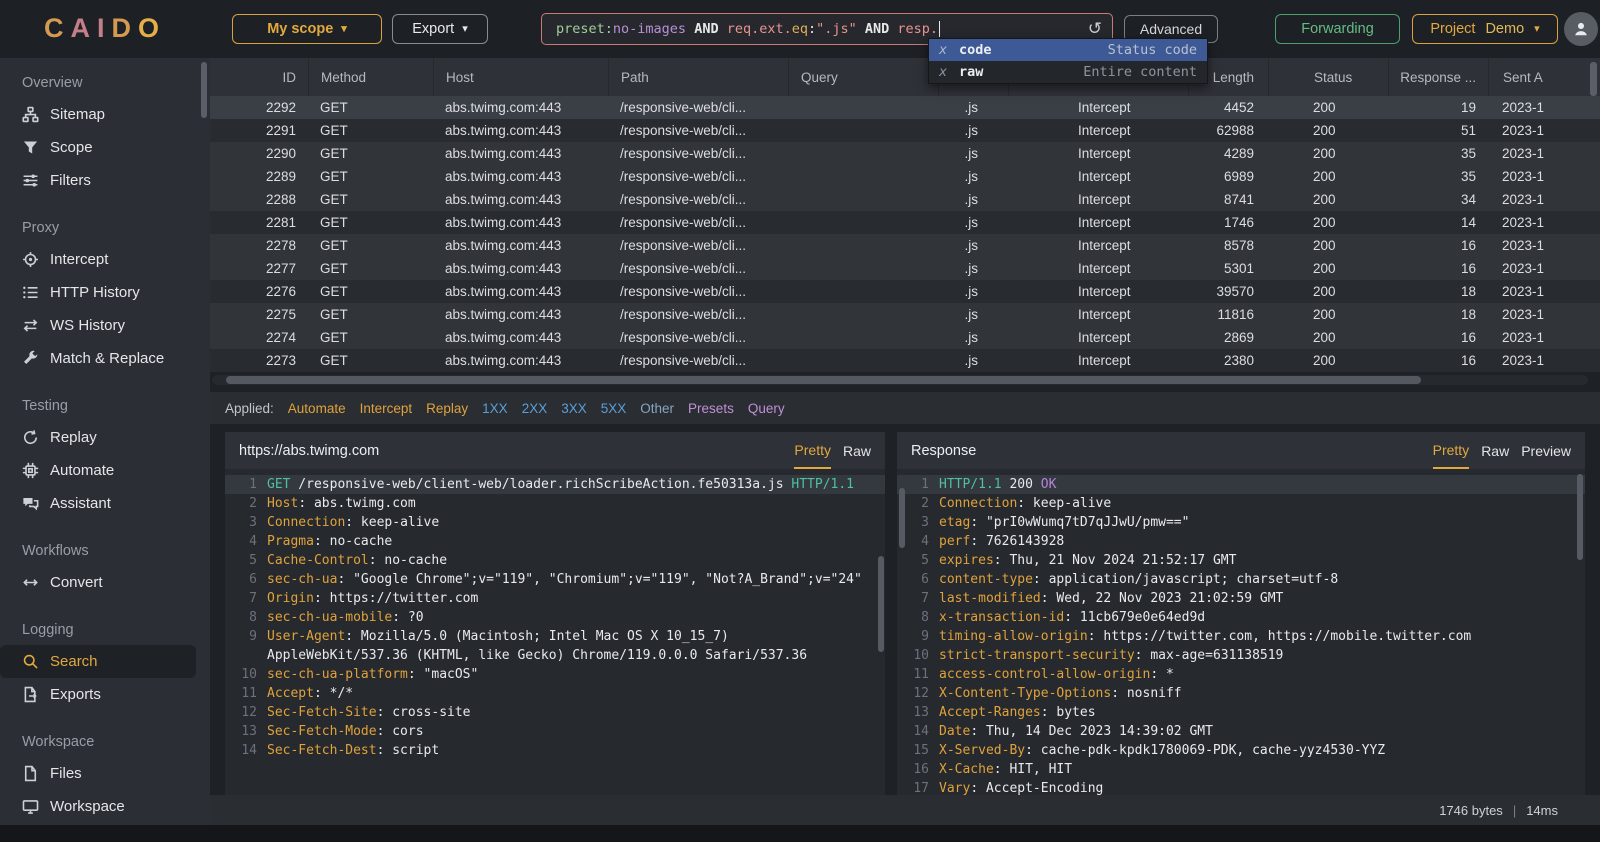 This screenshot has width=1600, height=842. What do you see at coordinates (45, 406) in the screenshot?
I see `sidebar-section-label: Testing` at bounding box center [45, 406].